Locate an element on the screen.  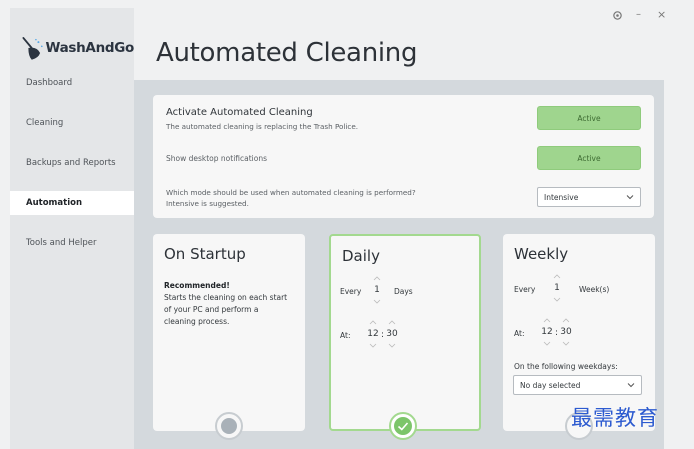
on-startup-desc-line: of your PC and perform a is located at coordinates (211, 309).